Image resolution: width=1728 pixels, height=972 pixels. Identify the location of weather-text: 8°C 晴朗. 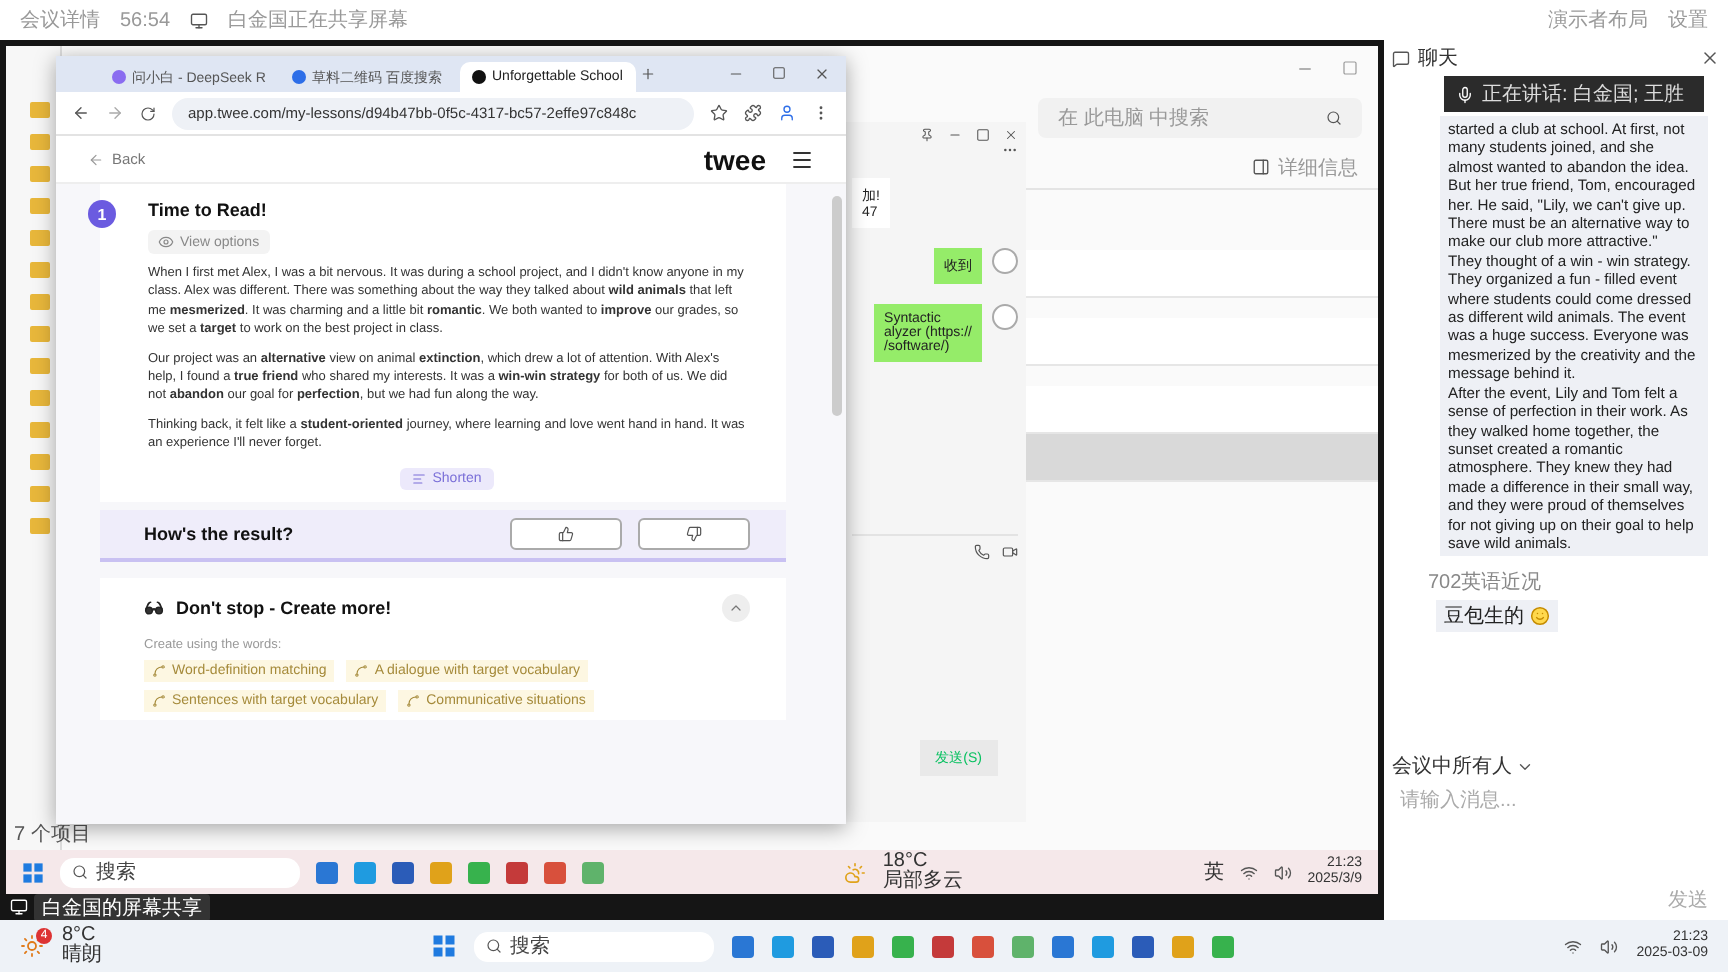
(82, 946).